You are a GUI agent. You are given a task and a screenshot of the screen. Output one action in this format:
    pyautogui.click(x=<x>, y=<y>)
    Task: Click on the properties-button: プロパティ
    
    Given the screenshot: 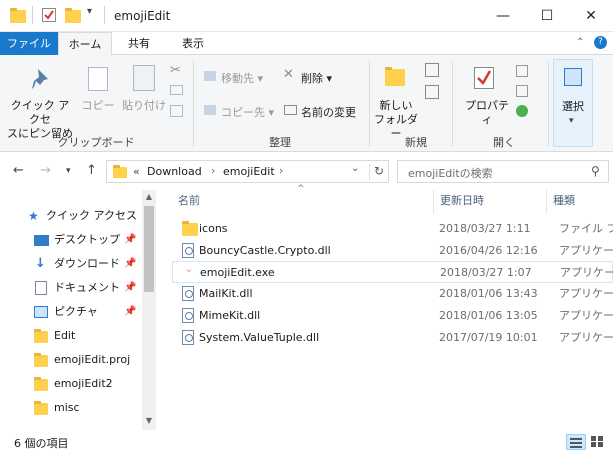 What is the action you would take?
    pyautogui.click(x=487, y=113)
    